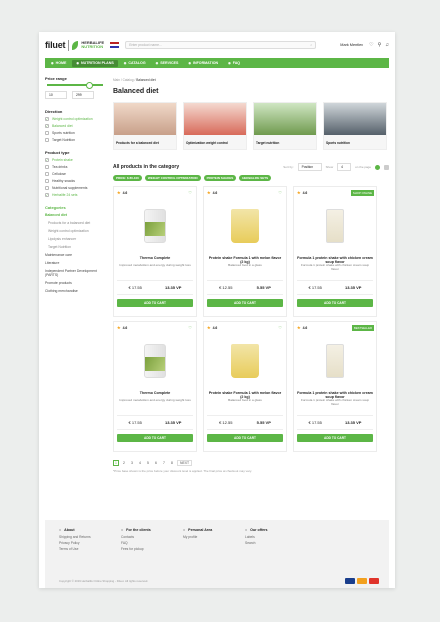 The height and width of the screenshot is (622, 440). I want to click on category-link: Independent Partner Development (PARTS), so click(75, 273).